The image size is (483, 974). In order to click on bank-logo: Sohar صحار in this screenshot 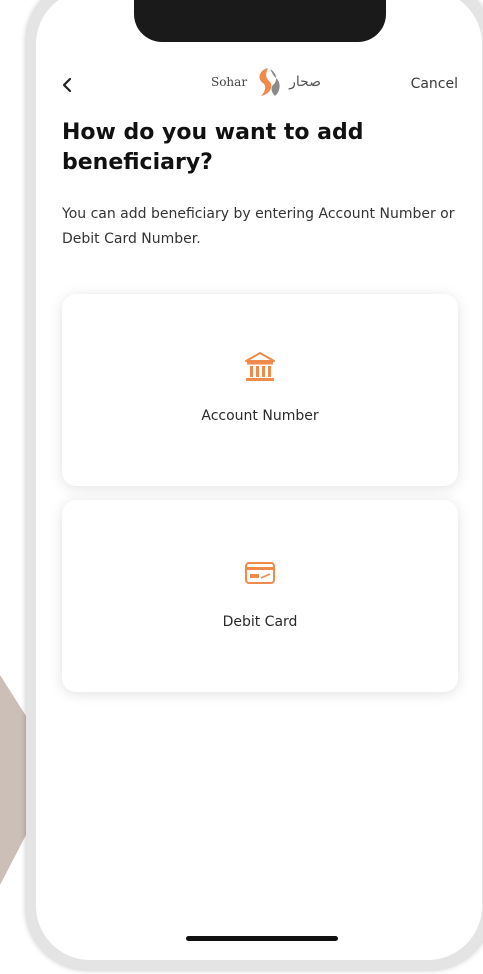, I will do `click(266, 82)`.